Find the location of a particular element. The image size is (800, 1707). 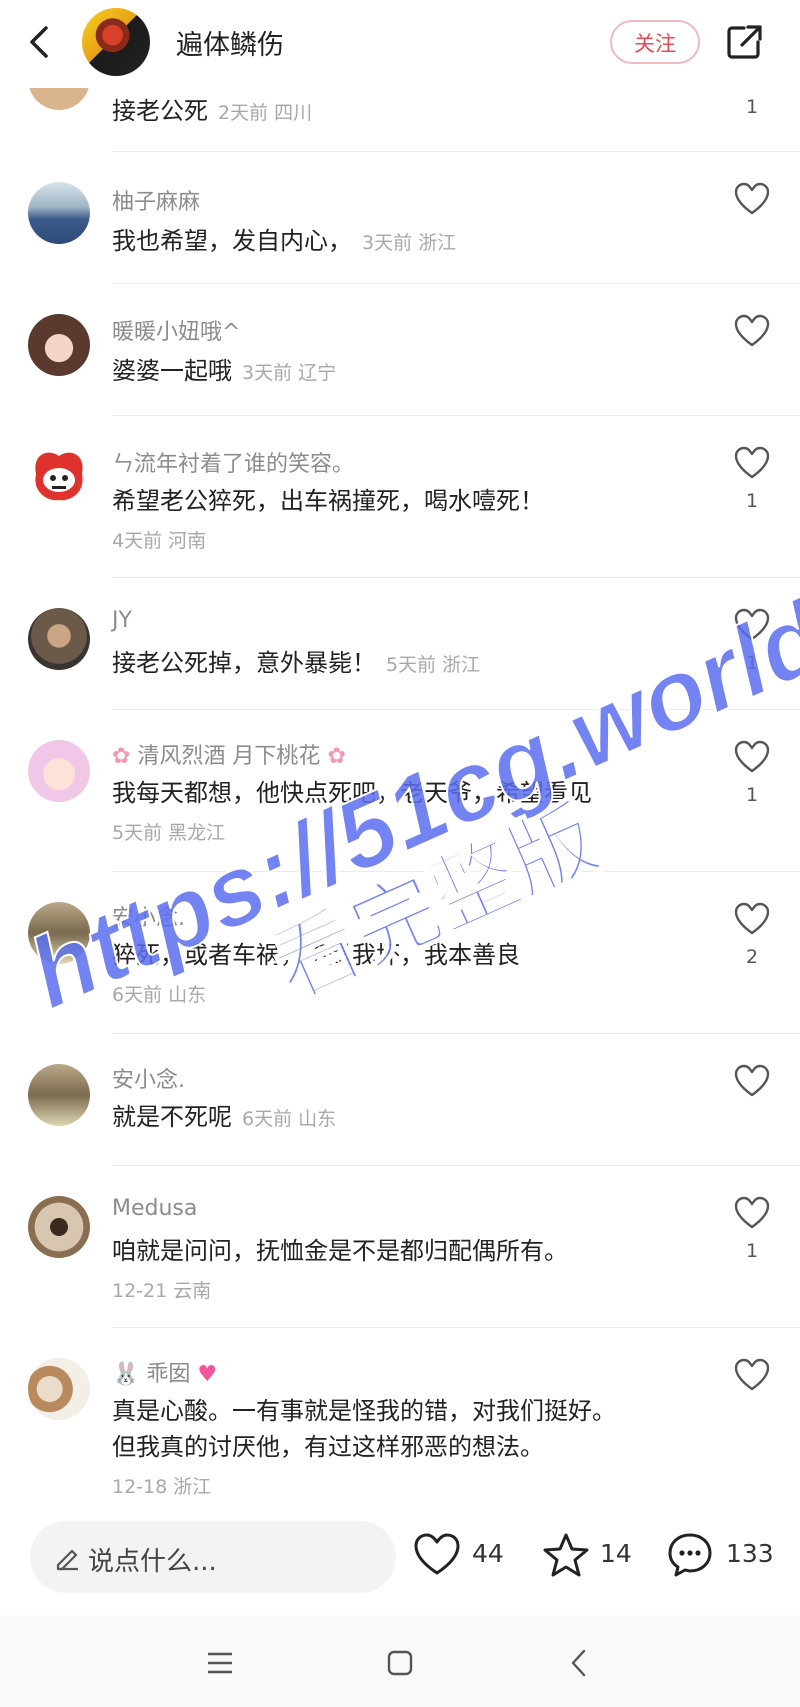

home-square-icon is located at coordinates (400, 1663).